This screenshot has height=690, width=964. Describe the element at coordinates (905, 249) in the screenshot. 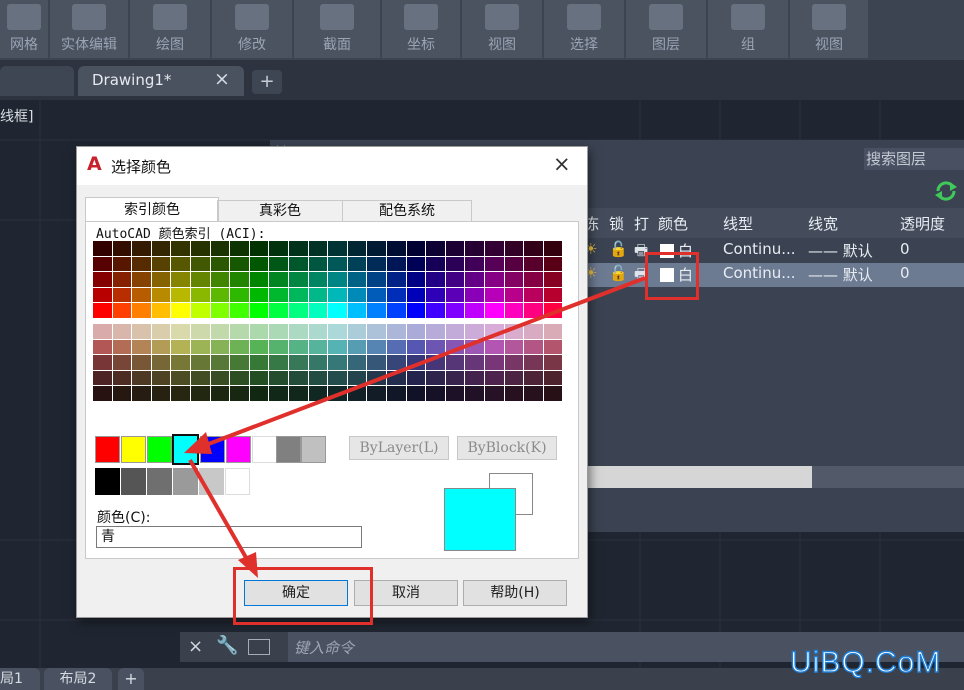

I see `transparency: 0` at that location.